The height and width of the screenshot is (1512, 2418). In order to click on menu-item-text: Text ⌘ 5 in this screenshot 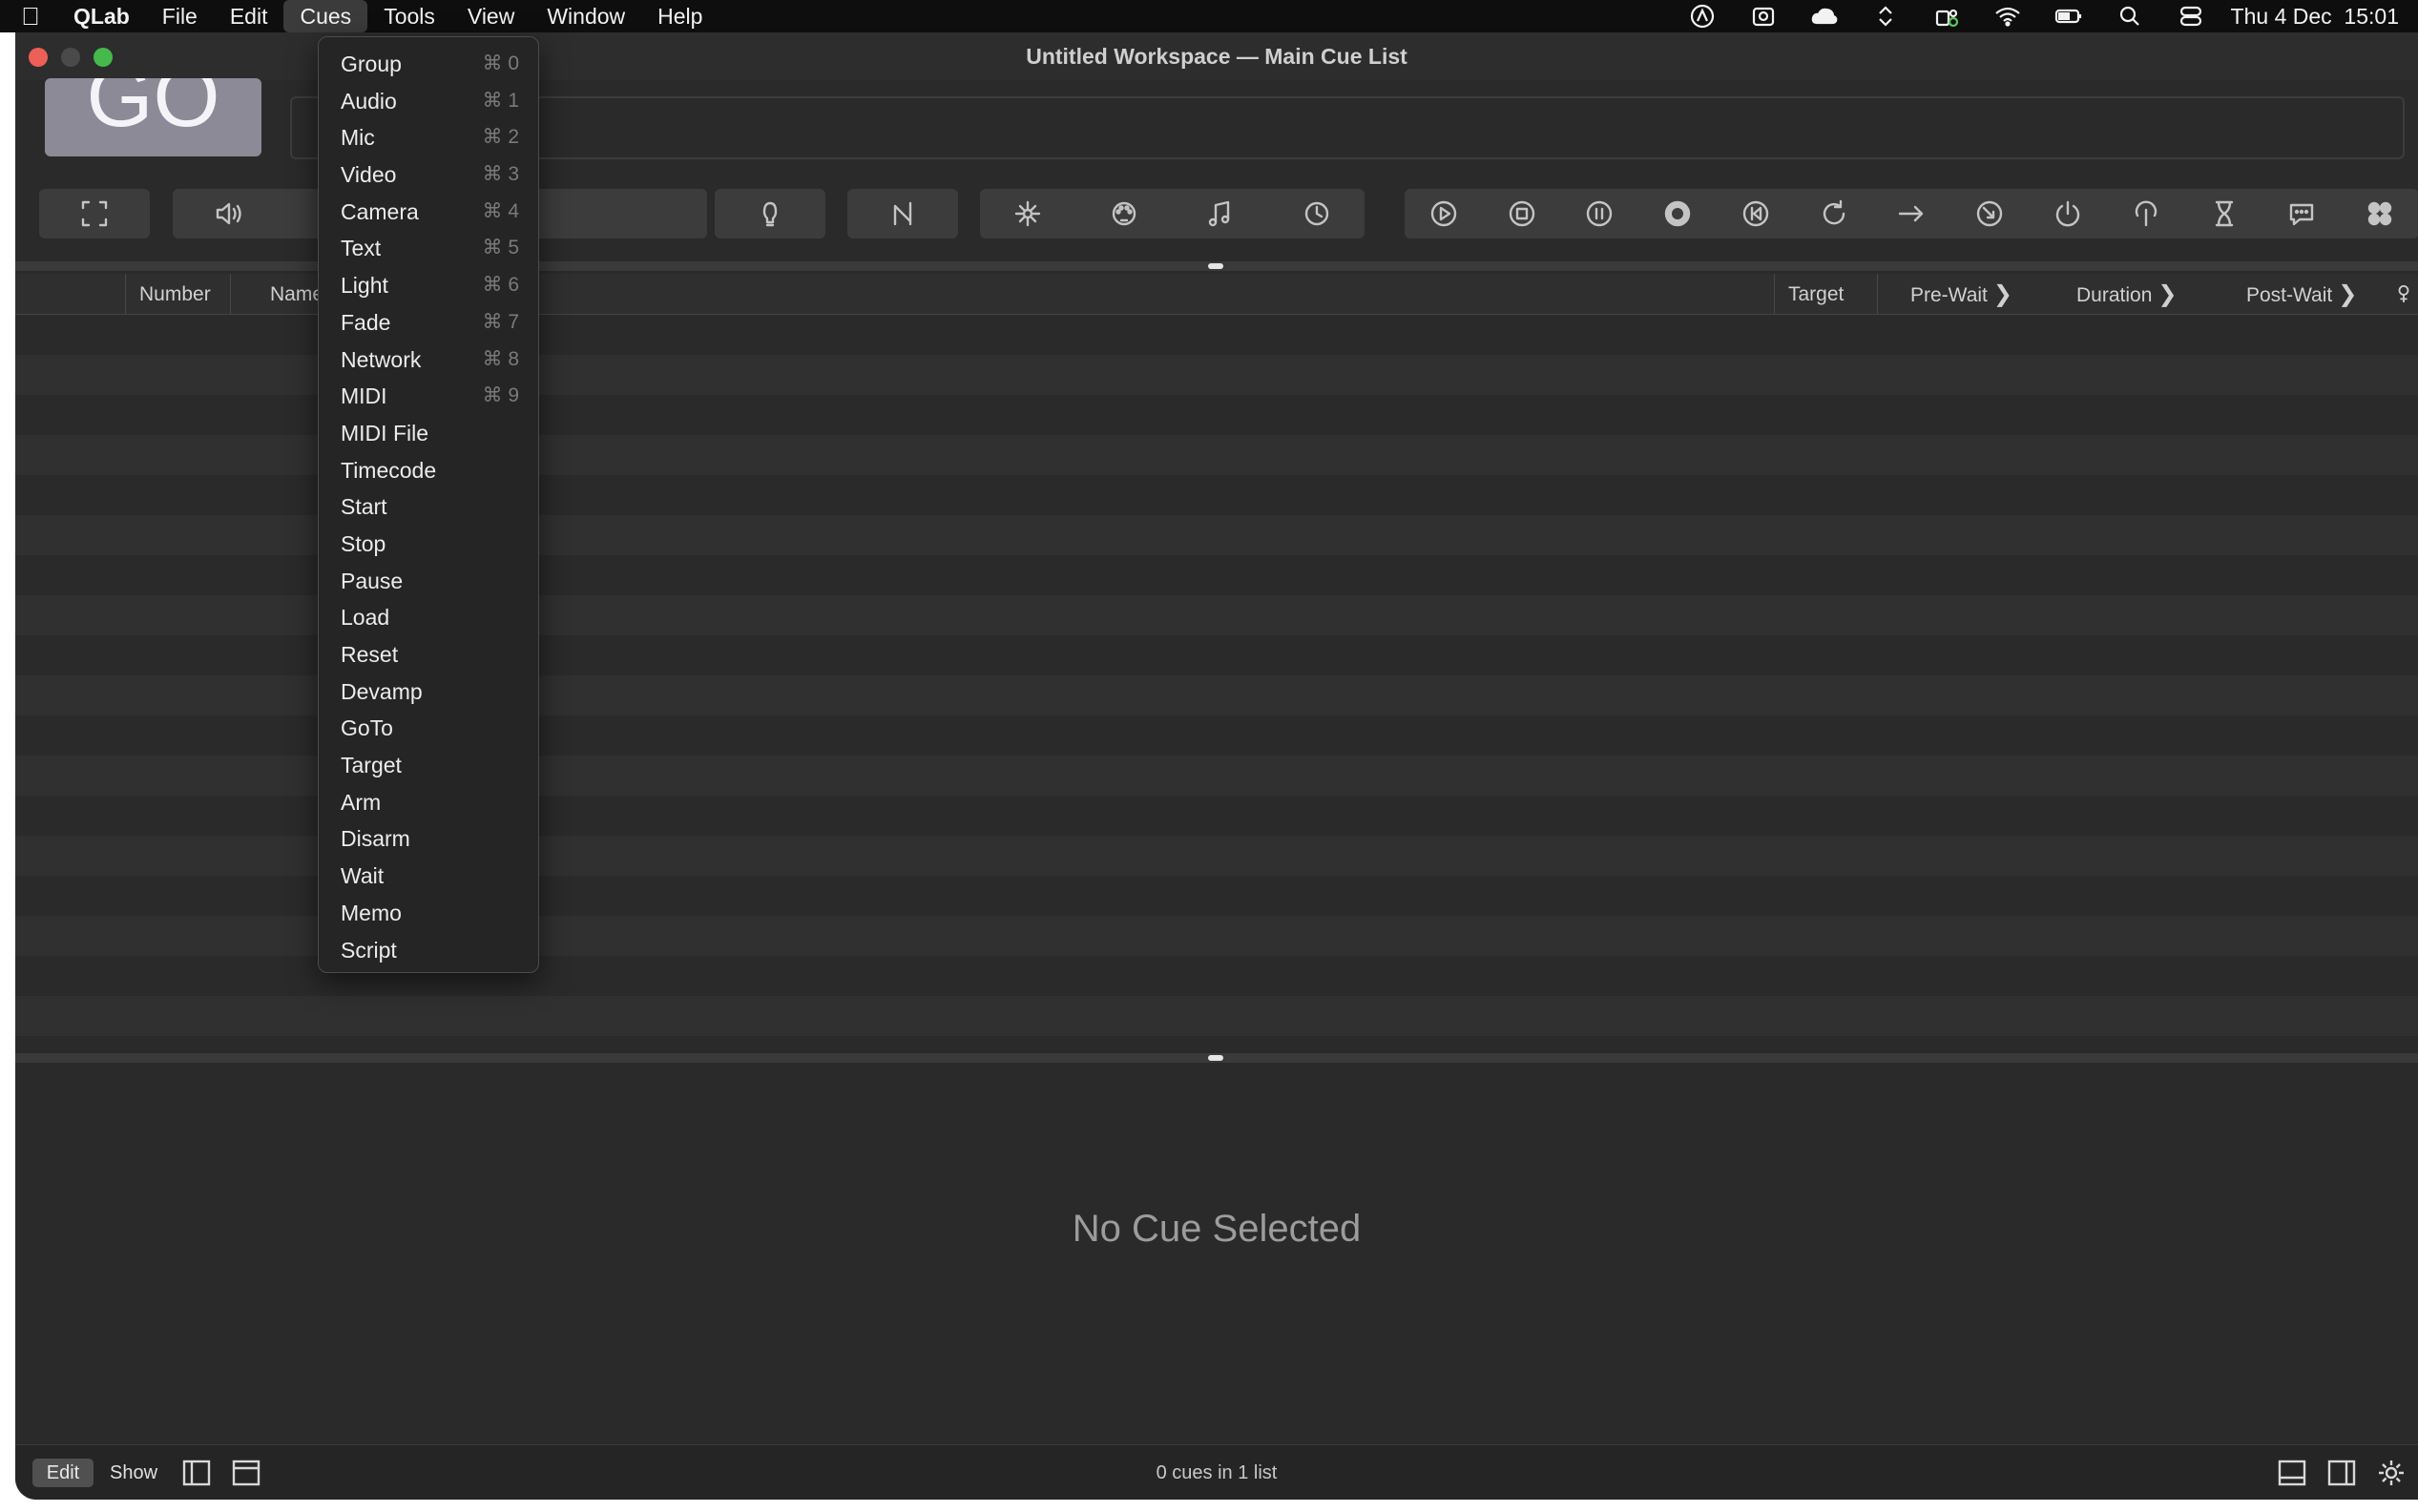, I will do `click(428, 248)`.